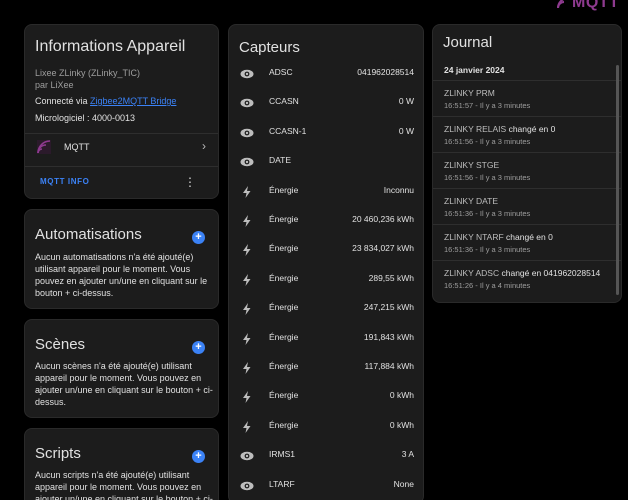 The width and height of the screenshot is (628, 500). What do you see at coordinates (527, 170) in the screenshot?
I see `journal-entry: ZLINKY STGE 16:51:56 - Il y a 3 minutes` at bounding box center [527, 170].